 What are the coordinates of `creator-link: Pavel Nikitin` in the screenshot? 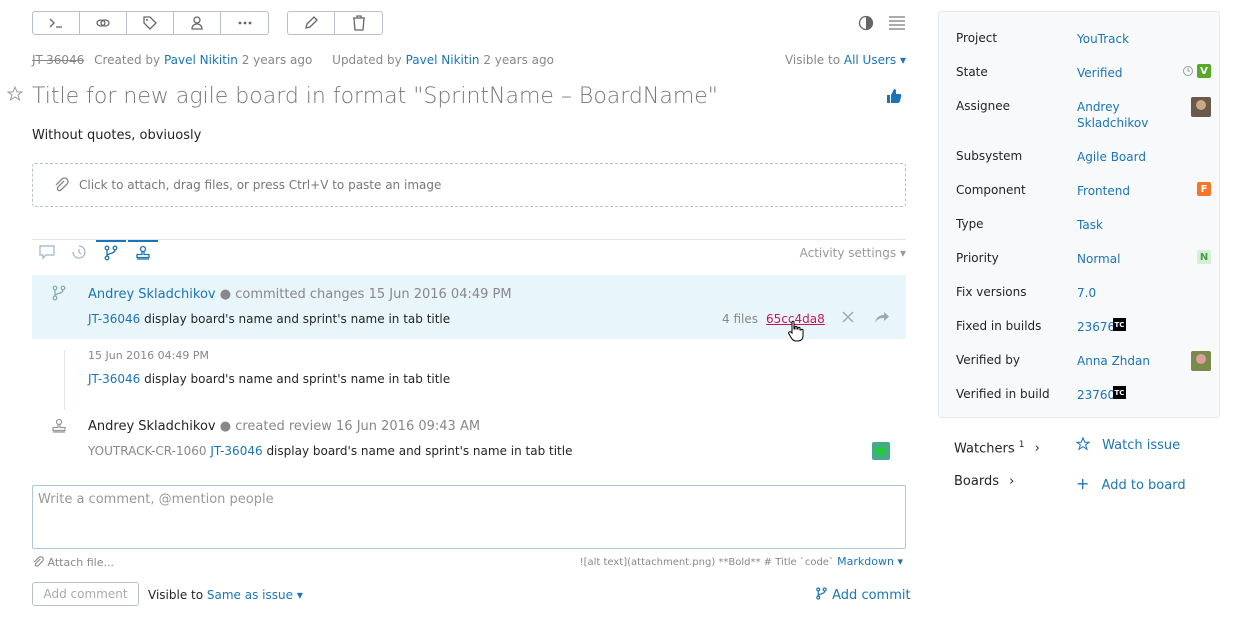 It's located at (201, 60).